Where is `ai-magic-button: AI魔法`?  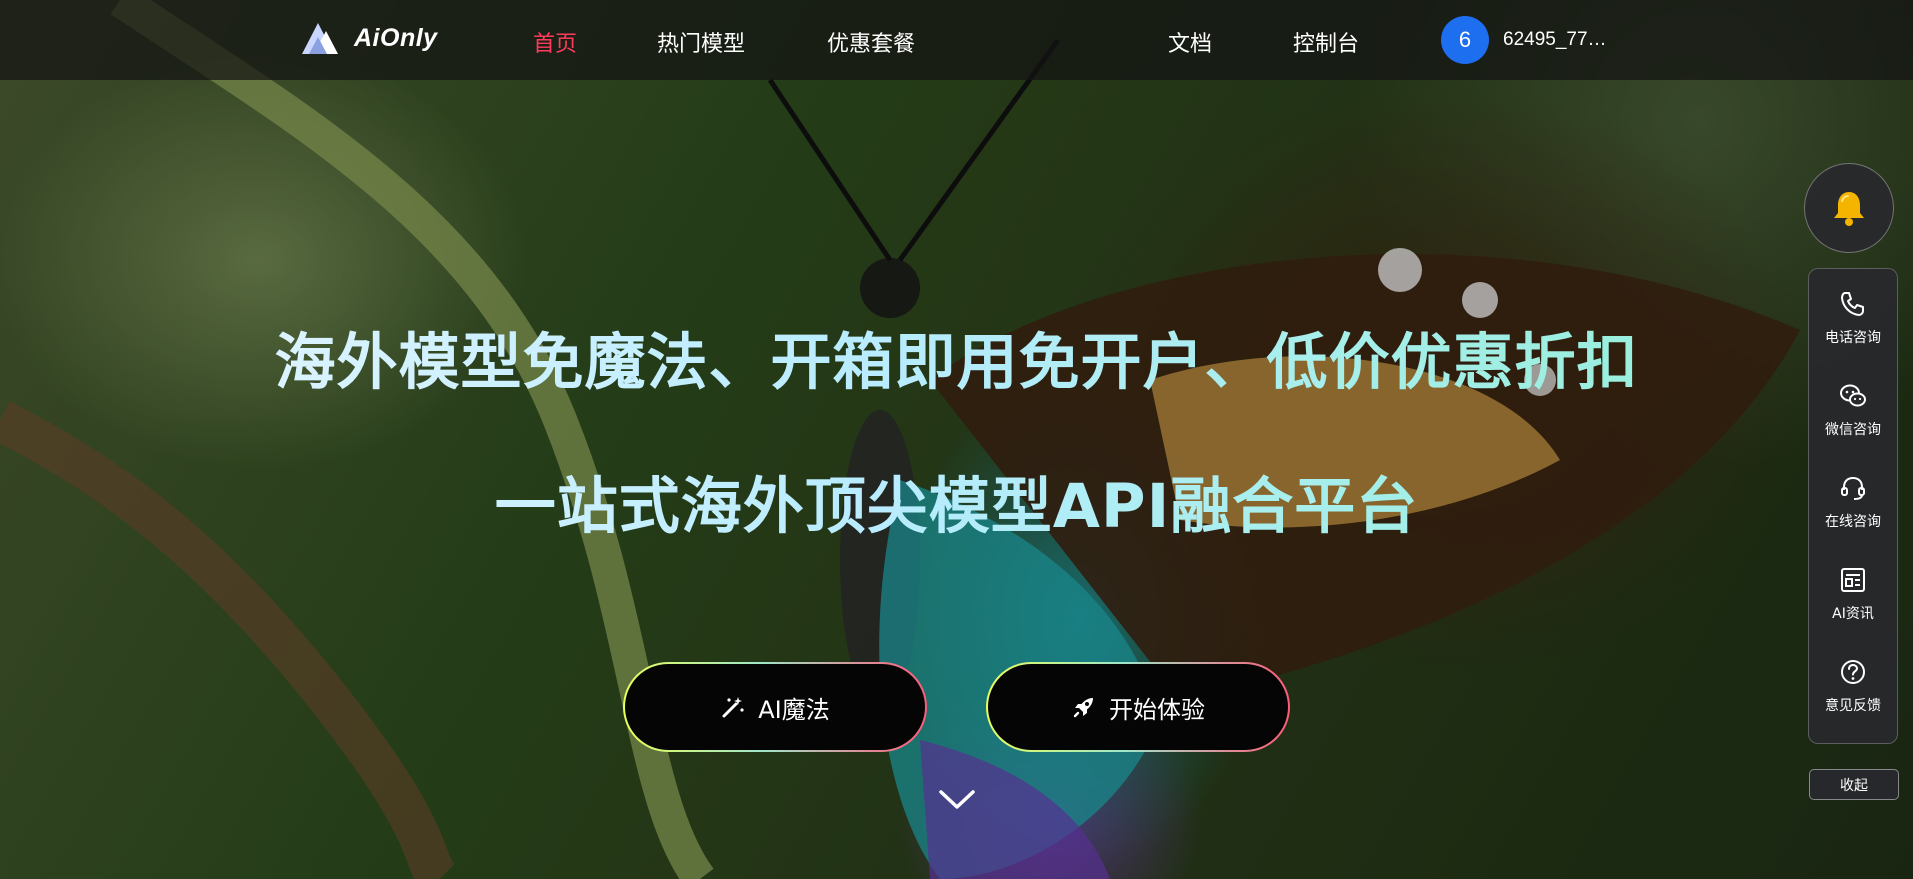 ai-magic-button: AI魔法 is located at coordinates (775, 707).